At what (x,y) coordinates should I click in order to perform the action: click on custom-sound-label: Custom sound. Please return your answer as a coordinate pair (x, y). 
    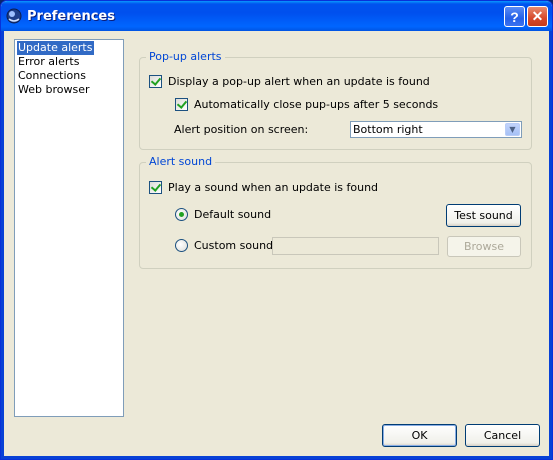
    Looking at the image, I should click on (234, 245).